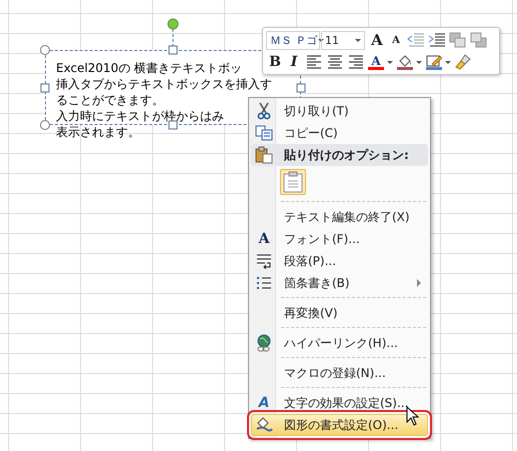 The width and height of the screenshot is (517, 451). I want to click on text-line: 表示されます。, so click(98, 132).